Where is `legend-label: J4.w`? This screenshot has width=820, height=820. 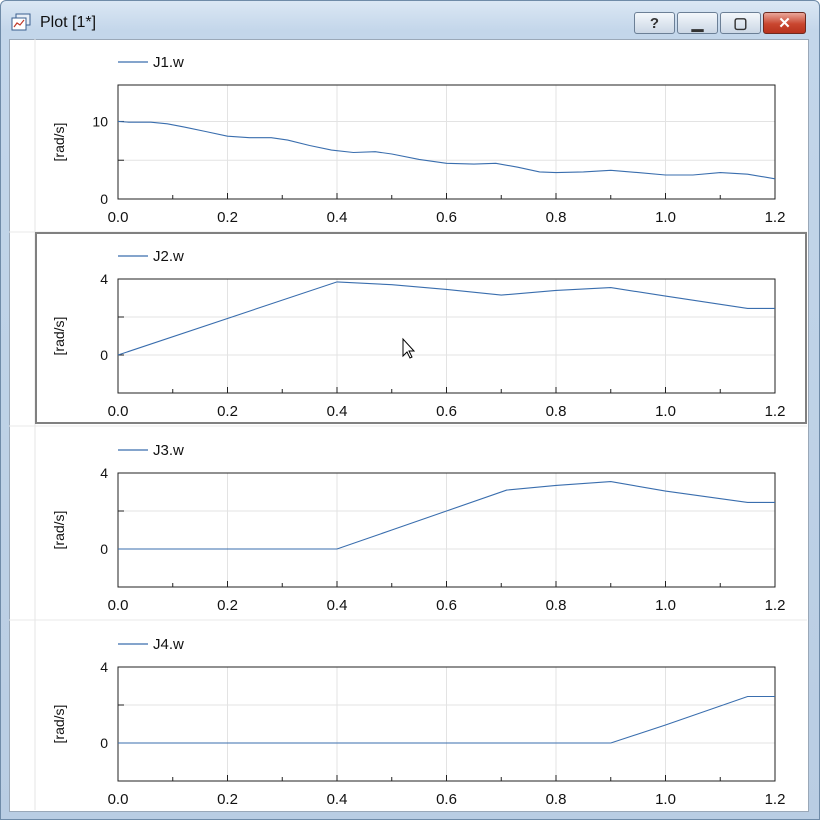
legend-label: J4.w is located at coordinates (168, 644).